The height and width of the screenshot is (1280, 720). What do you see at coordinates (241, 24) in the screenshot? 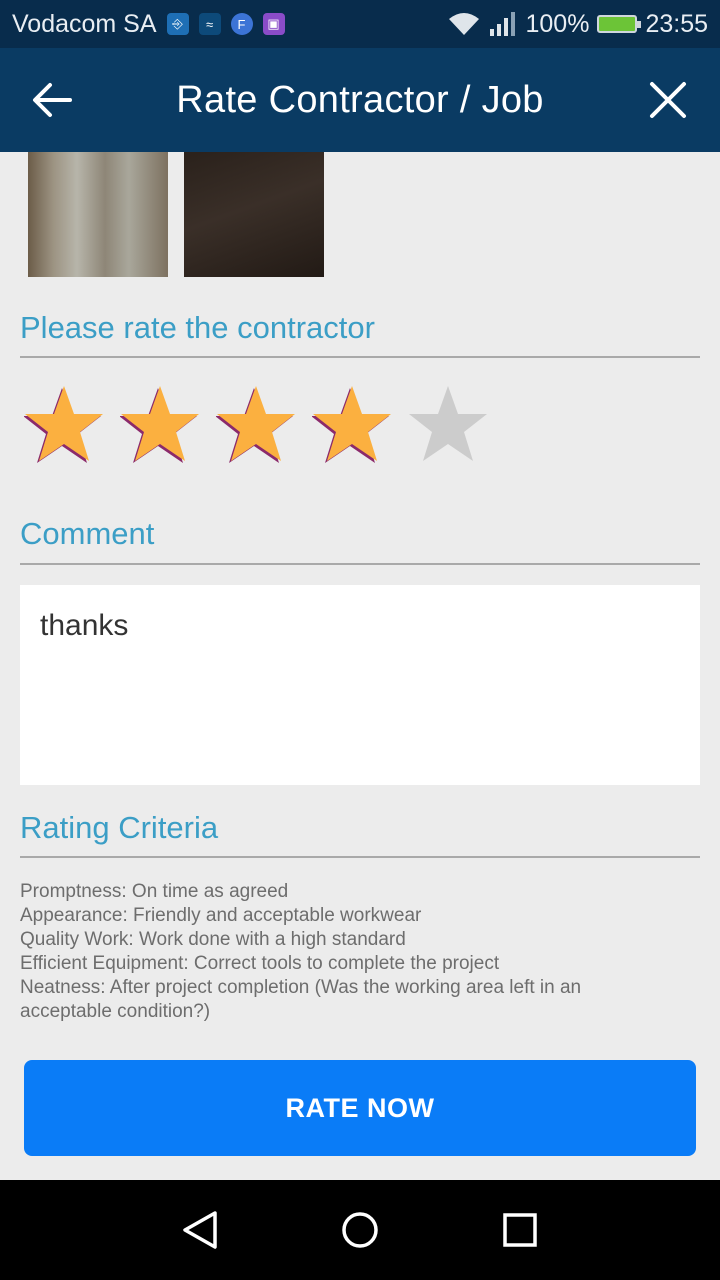
I see `facebook-icon: F` at bounding box center [241, 24].